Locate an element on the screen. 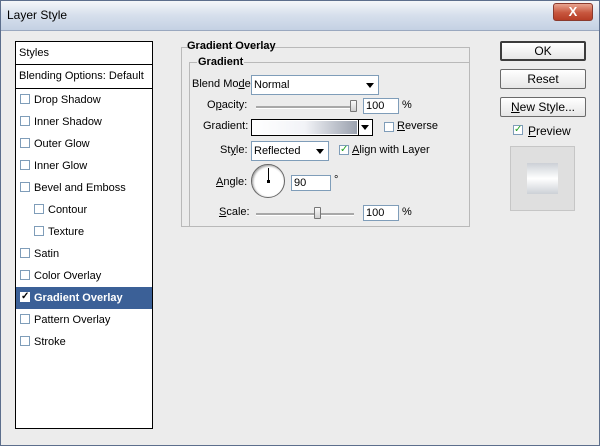 The image size is (600, 446). style-item-label: Drop Shadow is located at coordinates (67, 100).